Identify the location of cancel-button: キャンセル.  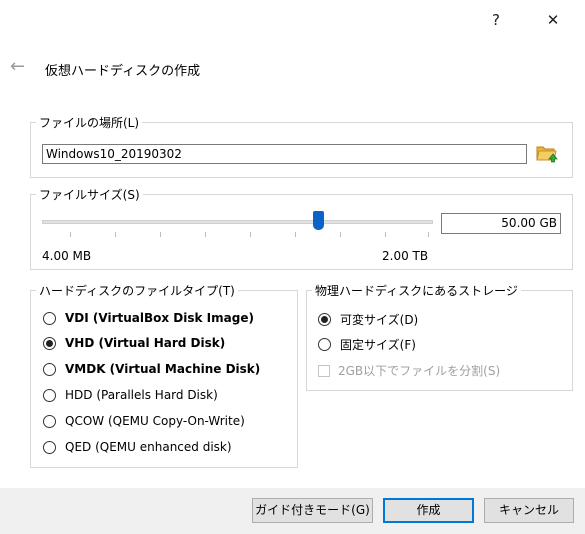
(529, 510).